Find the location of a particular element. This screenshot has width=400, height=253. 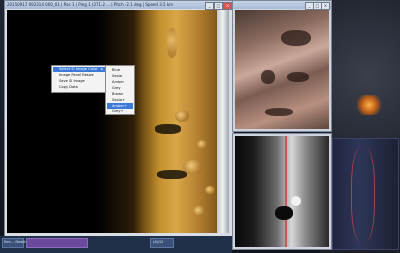

taskbar-button: Sen... Desktop is located at coordinates (16, 243).